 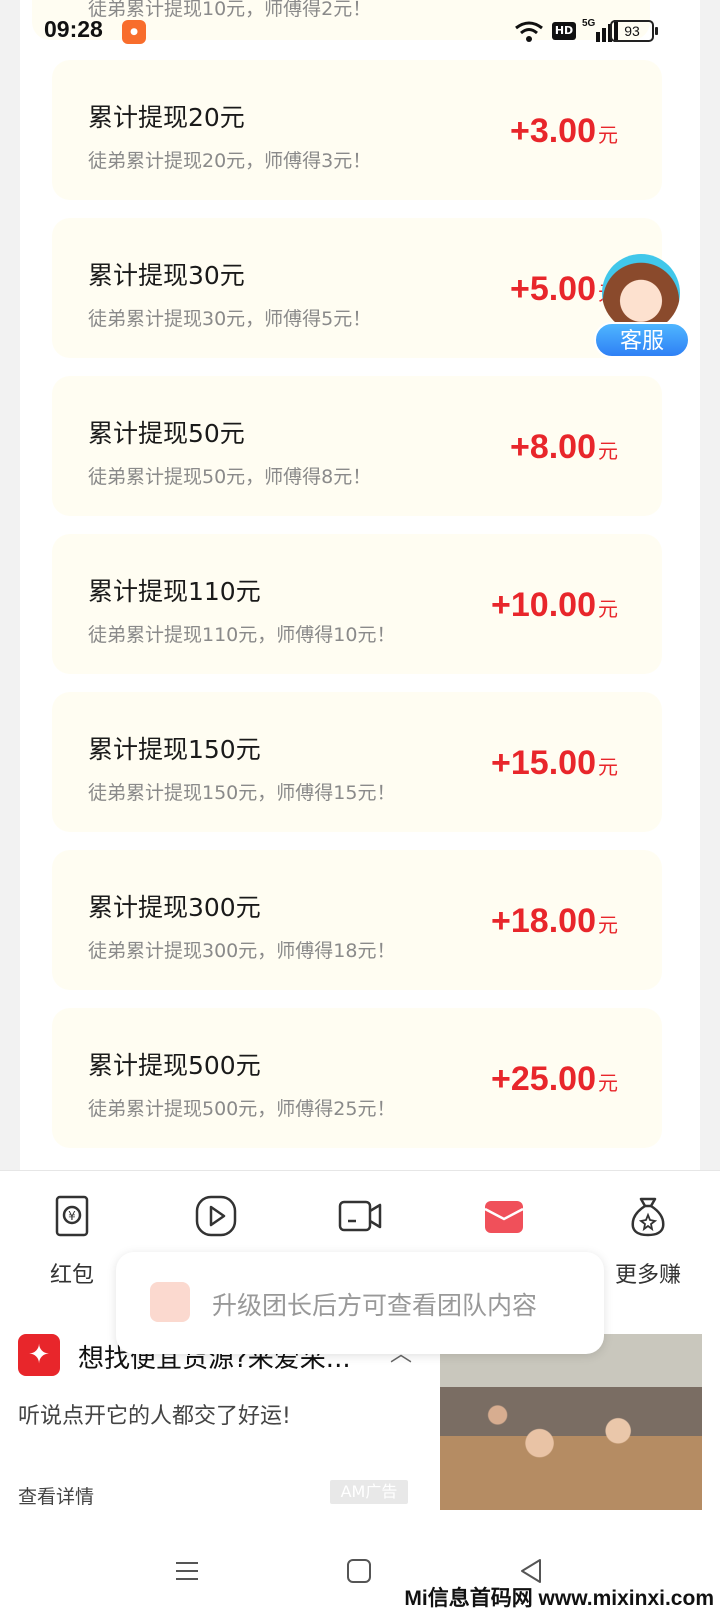 What do you see at coordinates (360, 1216) in the screenshot?
I see `video-camera-icon` at bounding box center [360, 1216].